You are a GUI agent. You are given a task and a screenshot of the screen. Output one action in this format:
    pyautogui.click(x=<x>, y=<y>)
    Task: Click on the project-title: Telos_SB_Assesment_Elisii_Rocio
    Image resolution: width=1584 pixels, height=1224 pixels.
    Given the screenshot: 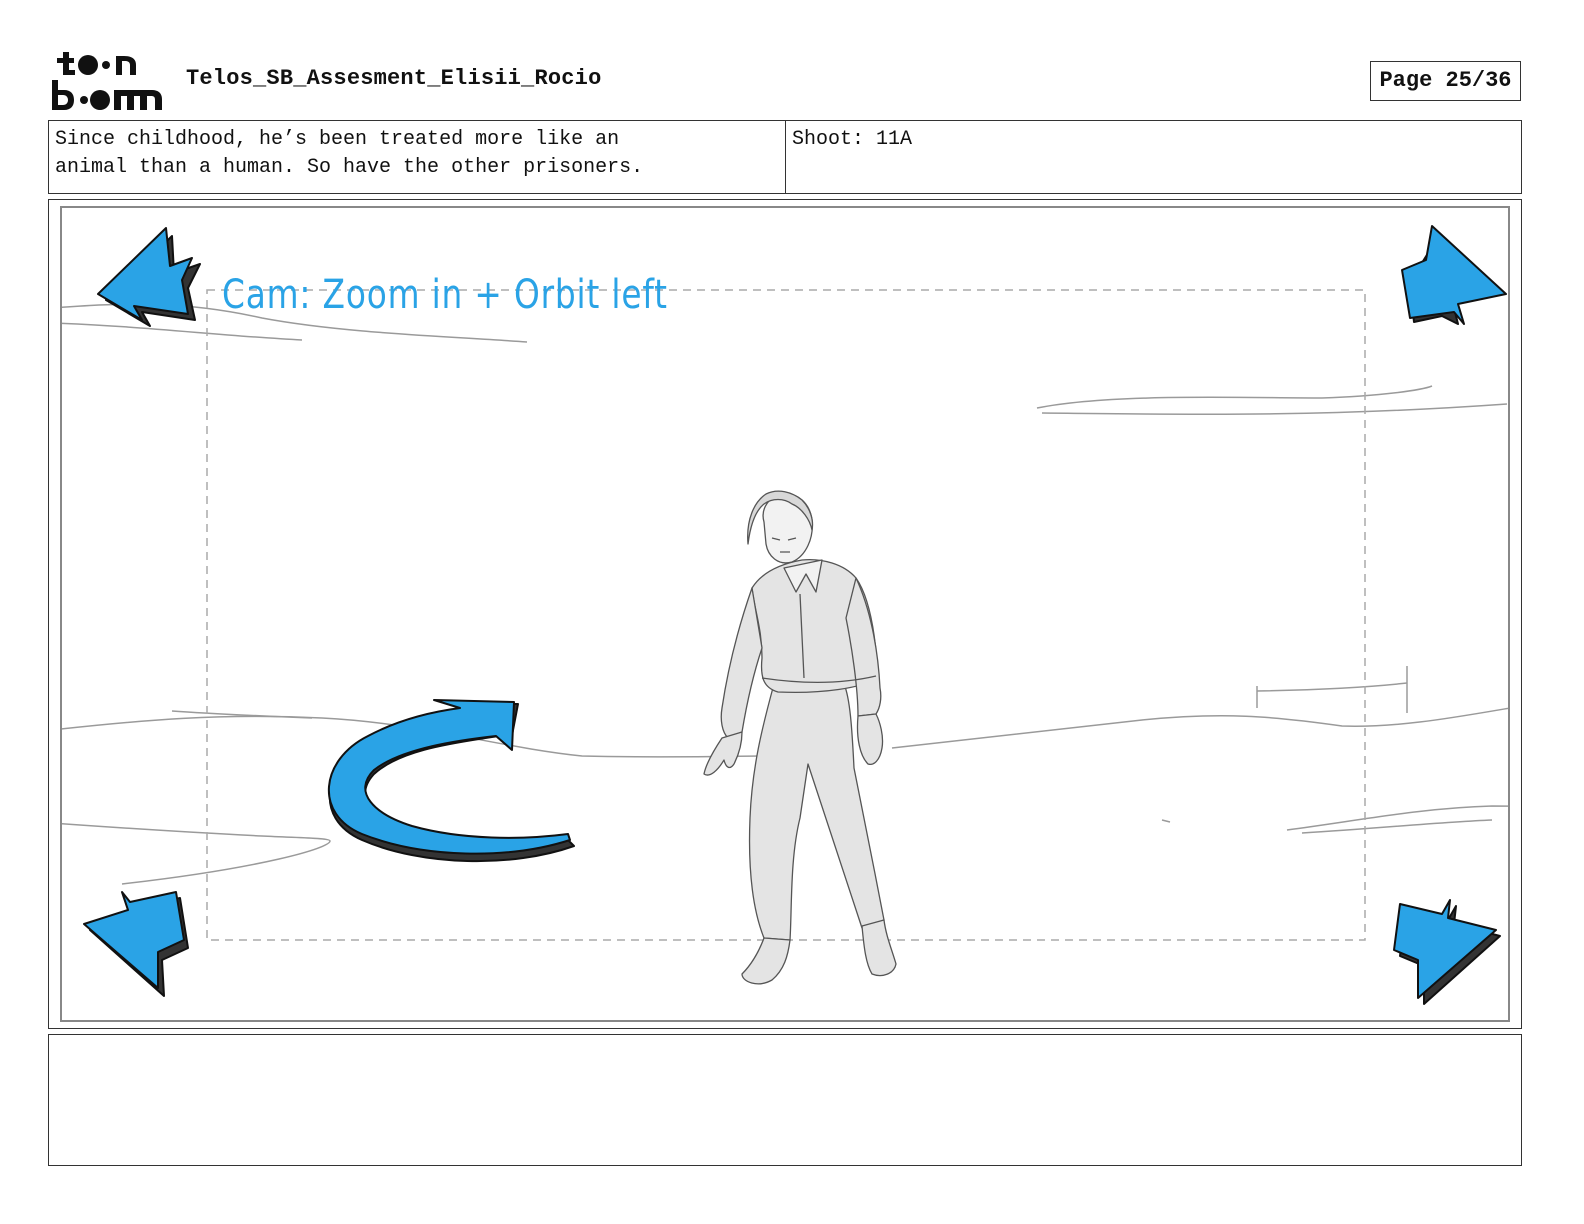 What is the action you would take?
    pyautogui.click(x=394, y=78)
    